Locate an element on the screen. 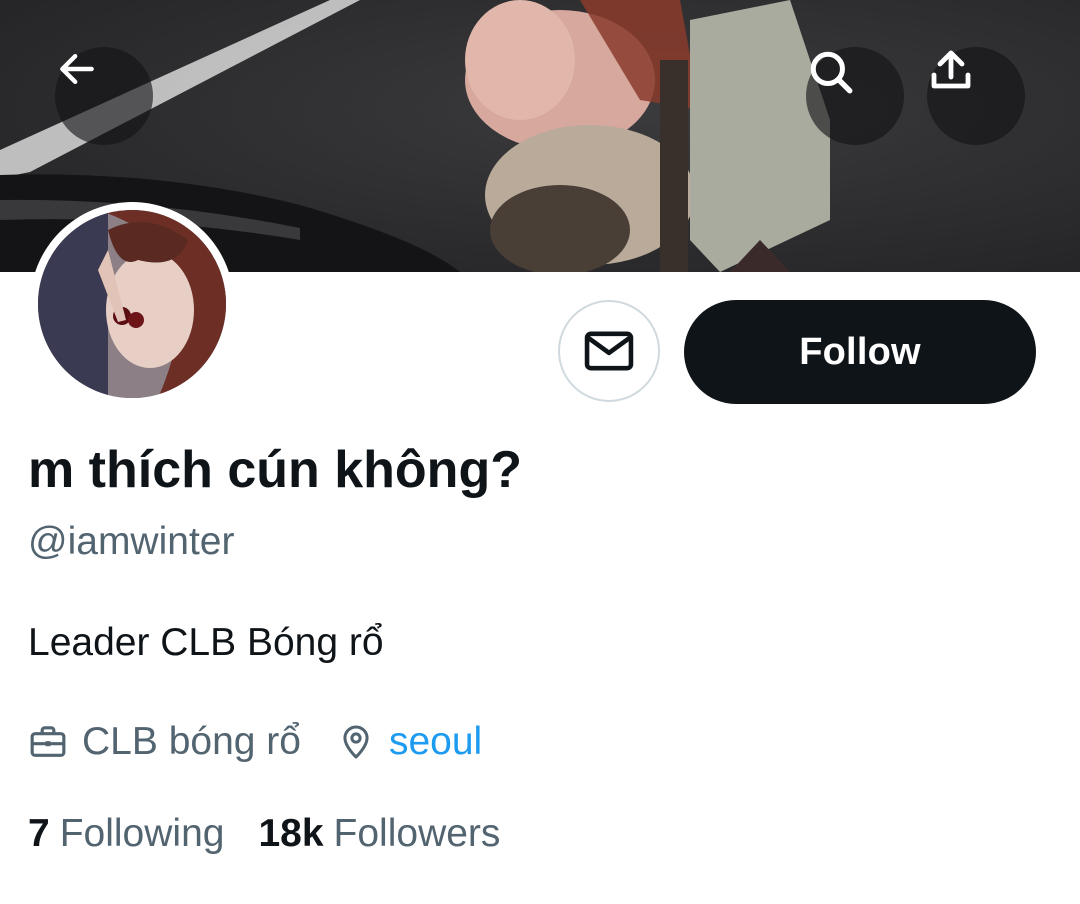 The width and height of the screenshot is (1080, 904). followers-label: Followers is located at coordinates (417, 833).